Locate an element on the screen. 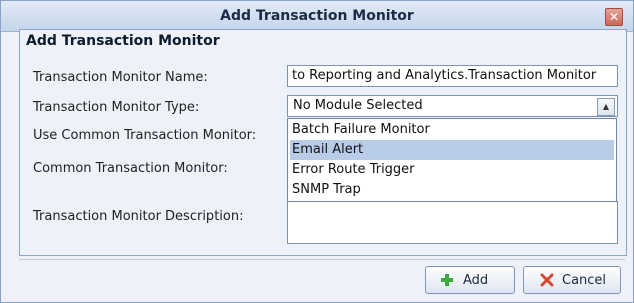 Image resolution: width=634 pixels, height=303 pixels. type-selected-value: No Module Selected is located at coordinates (358, 105).